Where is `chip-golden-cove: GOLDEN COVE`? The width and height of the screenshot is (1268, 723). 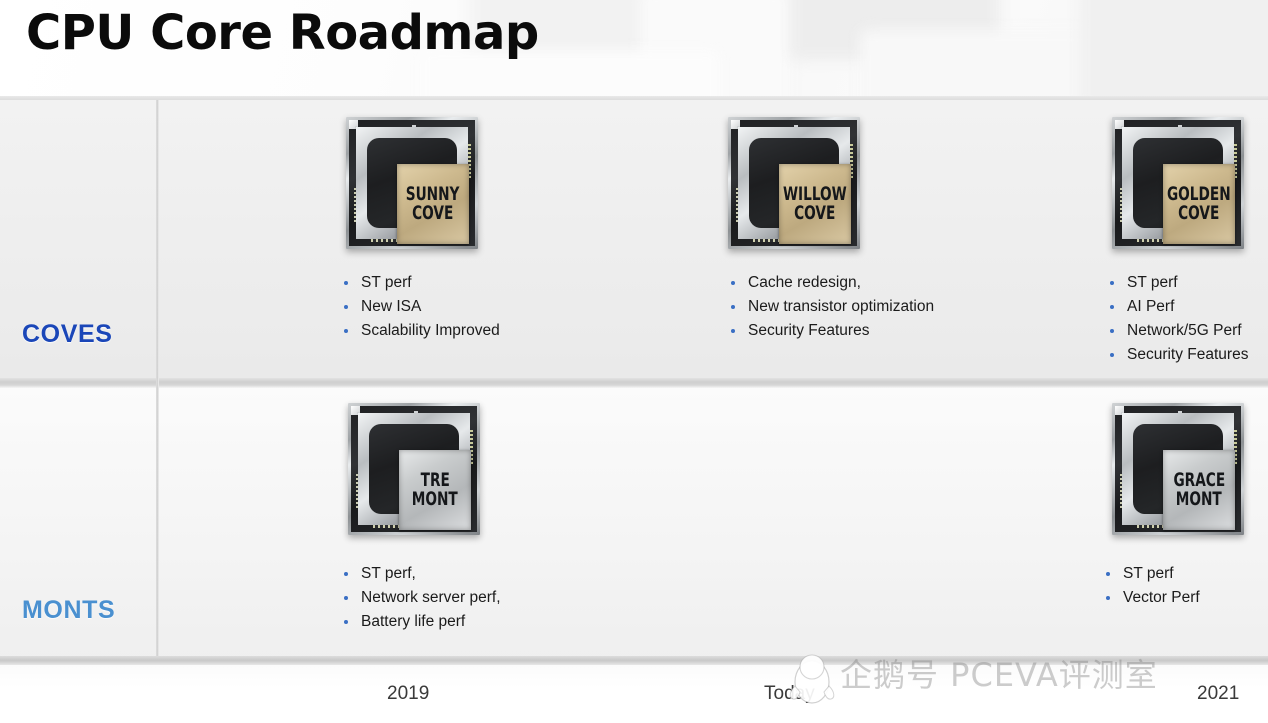 chip-golden-cove: GOLDEN COVE is located at coordinates (1178, 183).